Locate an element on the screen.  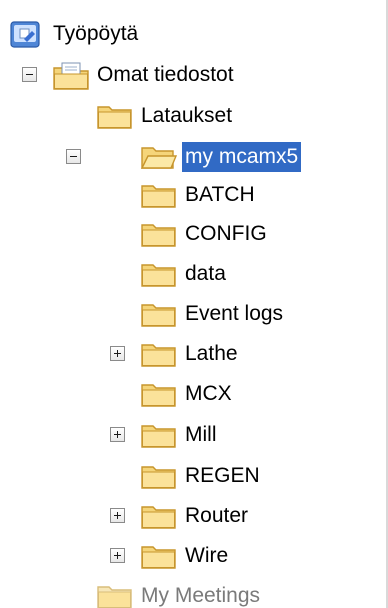
tree-item-my-mcamx5: my mcamx5 is located at coordinates (193, 156).